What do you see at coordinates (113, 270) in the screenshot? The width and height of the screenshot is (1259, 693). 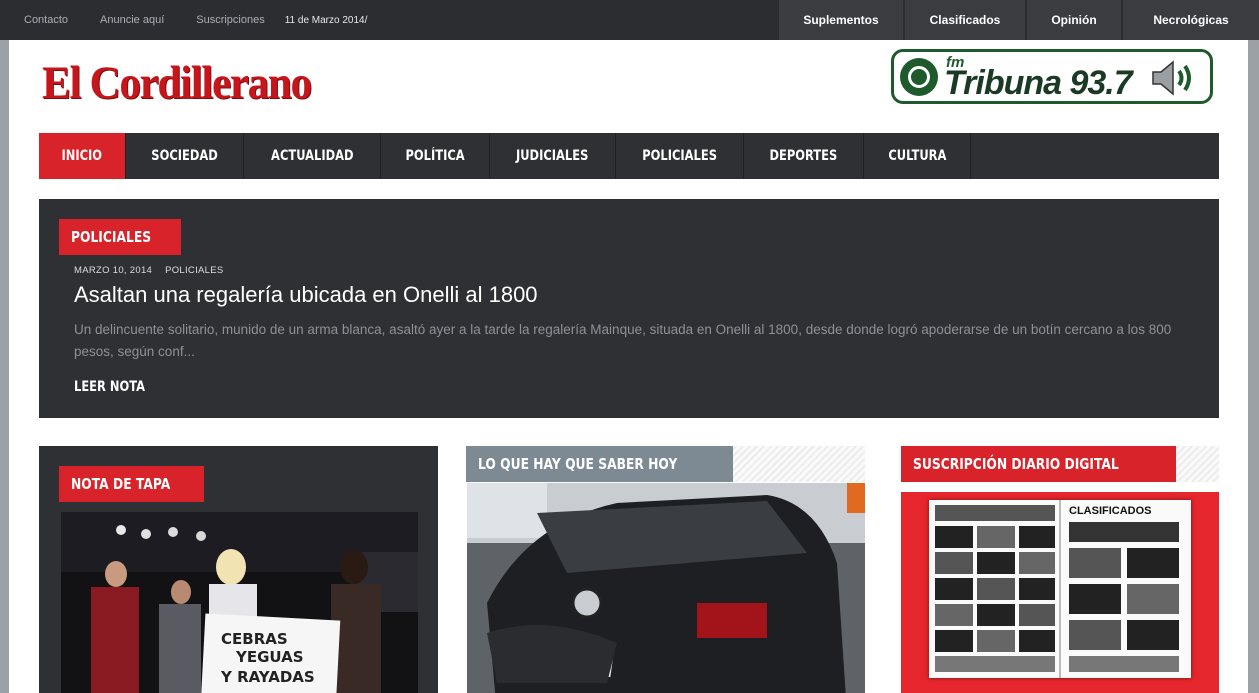 I see `featured-date: MARZO 10, 2014` at bounding box center [113, 270].